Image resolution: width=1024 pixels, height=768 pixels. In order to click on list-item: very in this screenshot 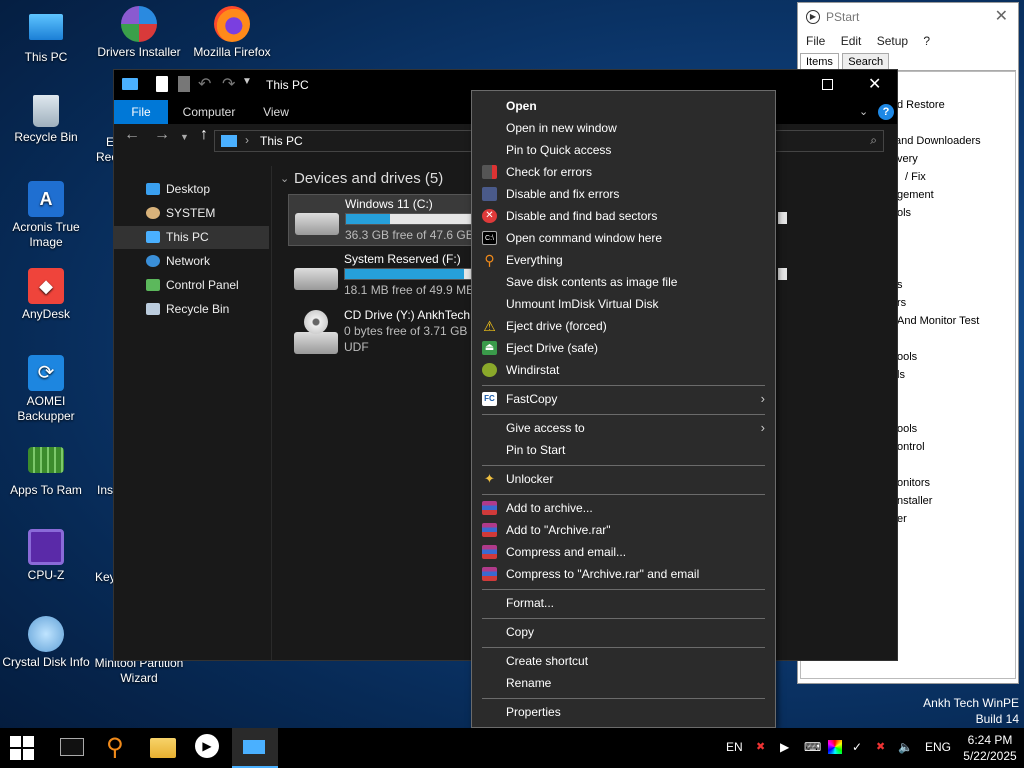, I will do `click(907, 159)`.